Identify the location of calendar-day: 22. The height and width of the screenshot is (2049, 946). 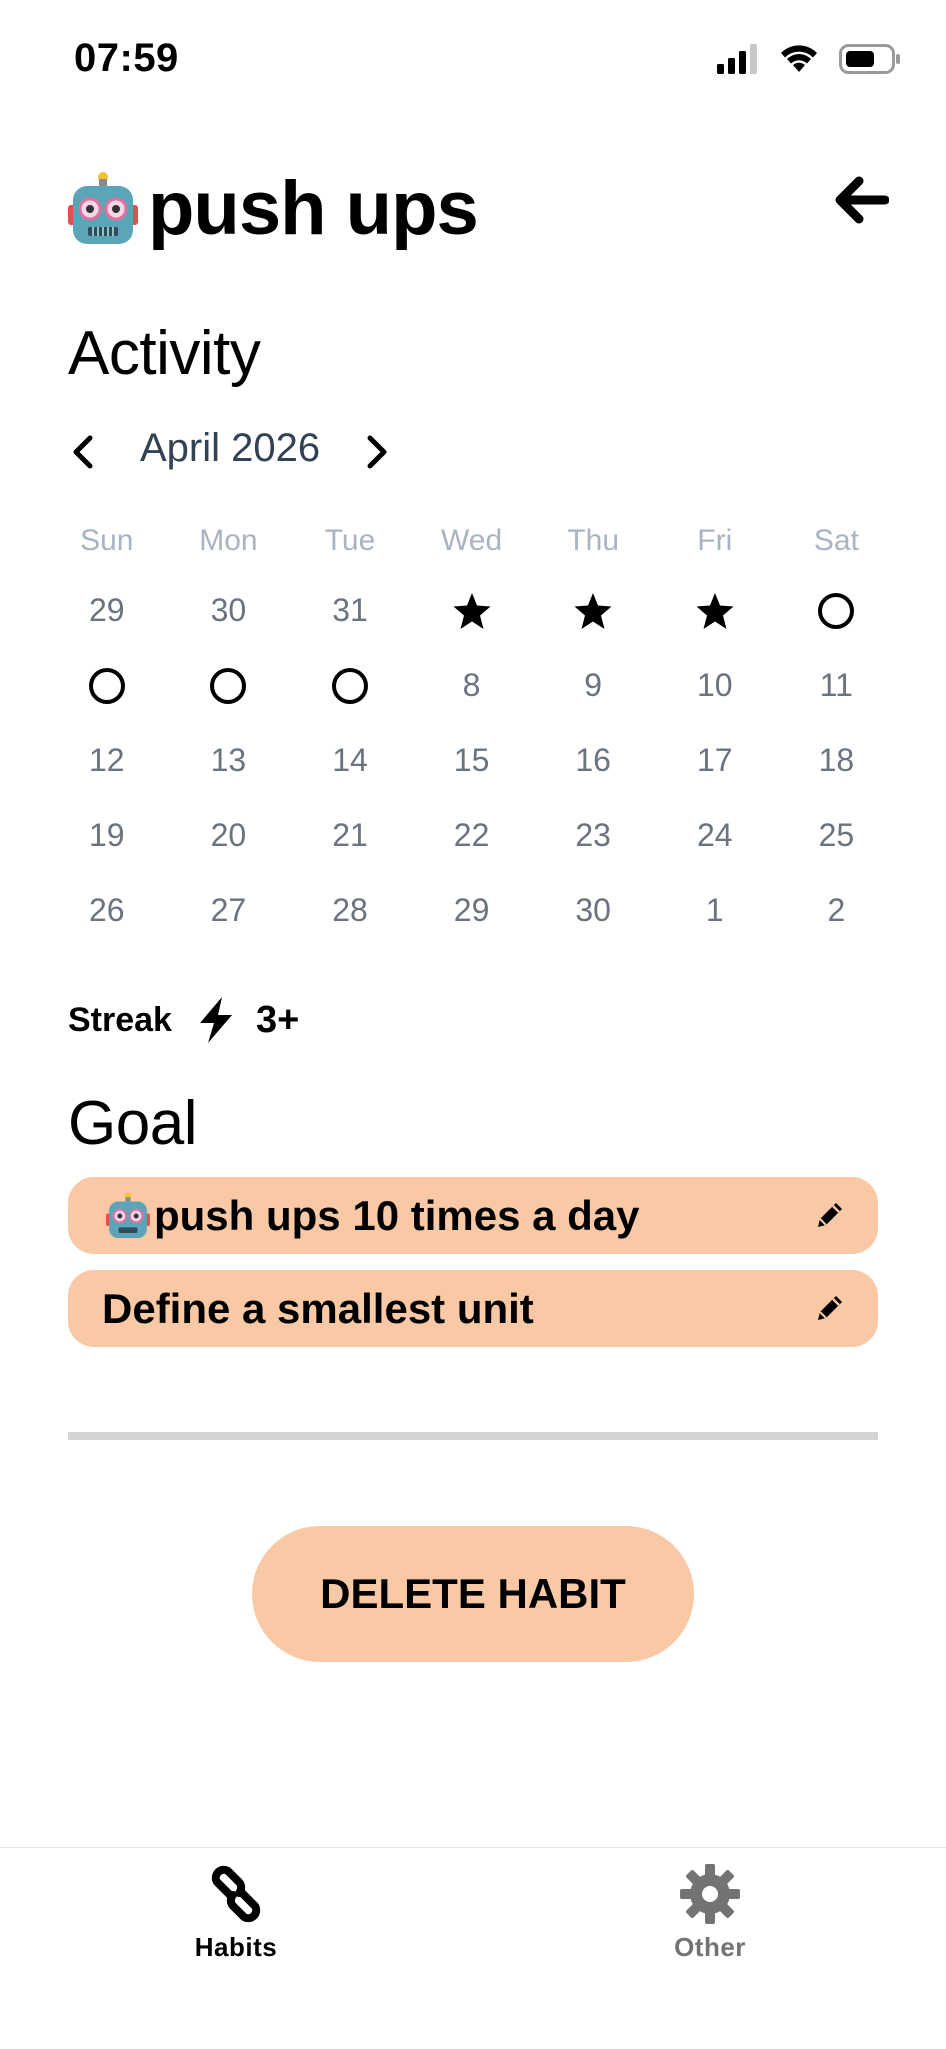
(472, 835).